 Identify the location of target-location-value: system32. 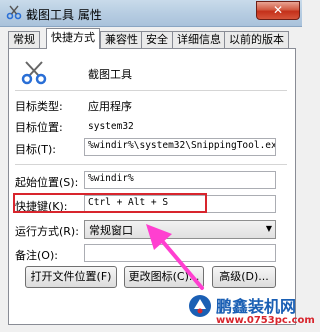
(111, 126).